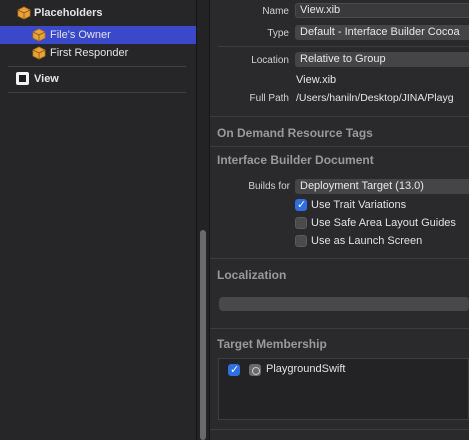 Image resolution: width=469 pixels, height=440 pixels. Describe the element at coordinates (22, 78) in the screenshot. I see `view-icon` at that location.